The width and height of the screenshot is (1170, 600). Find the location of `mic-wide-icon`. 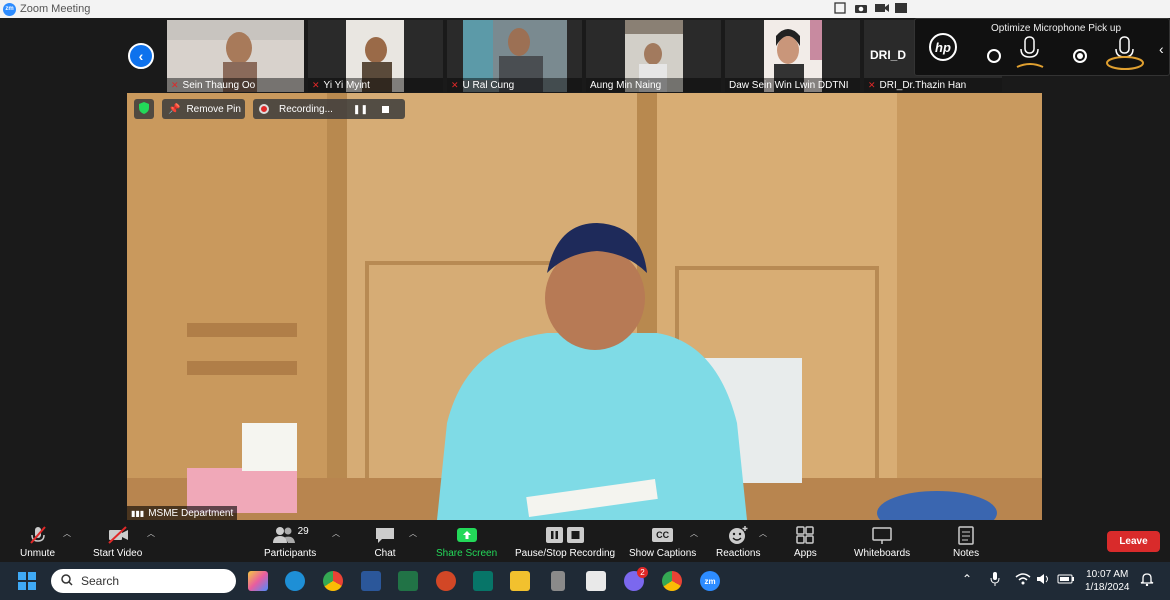

mic-wide-icon is located at coordinates (1125, 55).